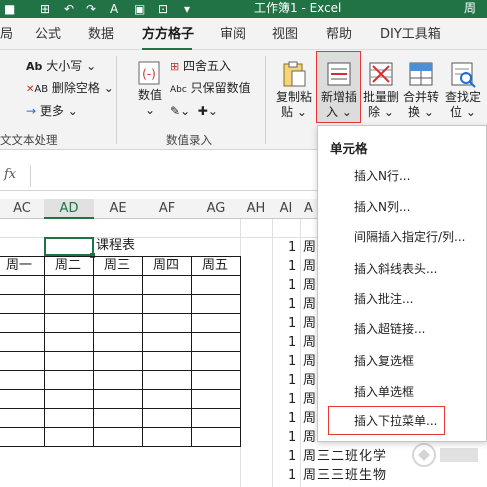 The width and height of the screenshot is (487, 487). What do you see at coordinates (308, 209) in the screenshot?
I see `column-header: A` at bounding box center [308, 209].